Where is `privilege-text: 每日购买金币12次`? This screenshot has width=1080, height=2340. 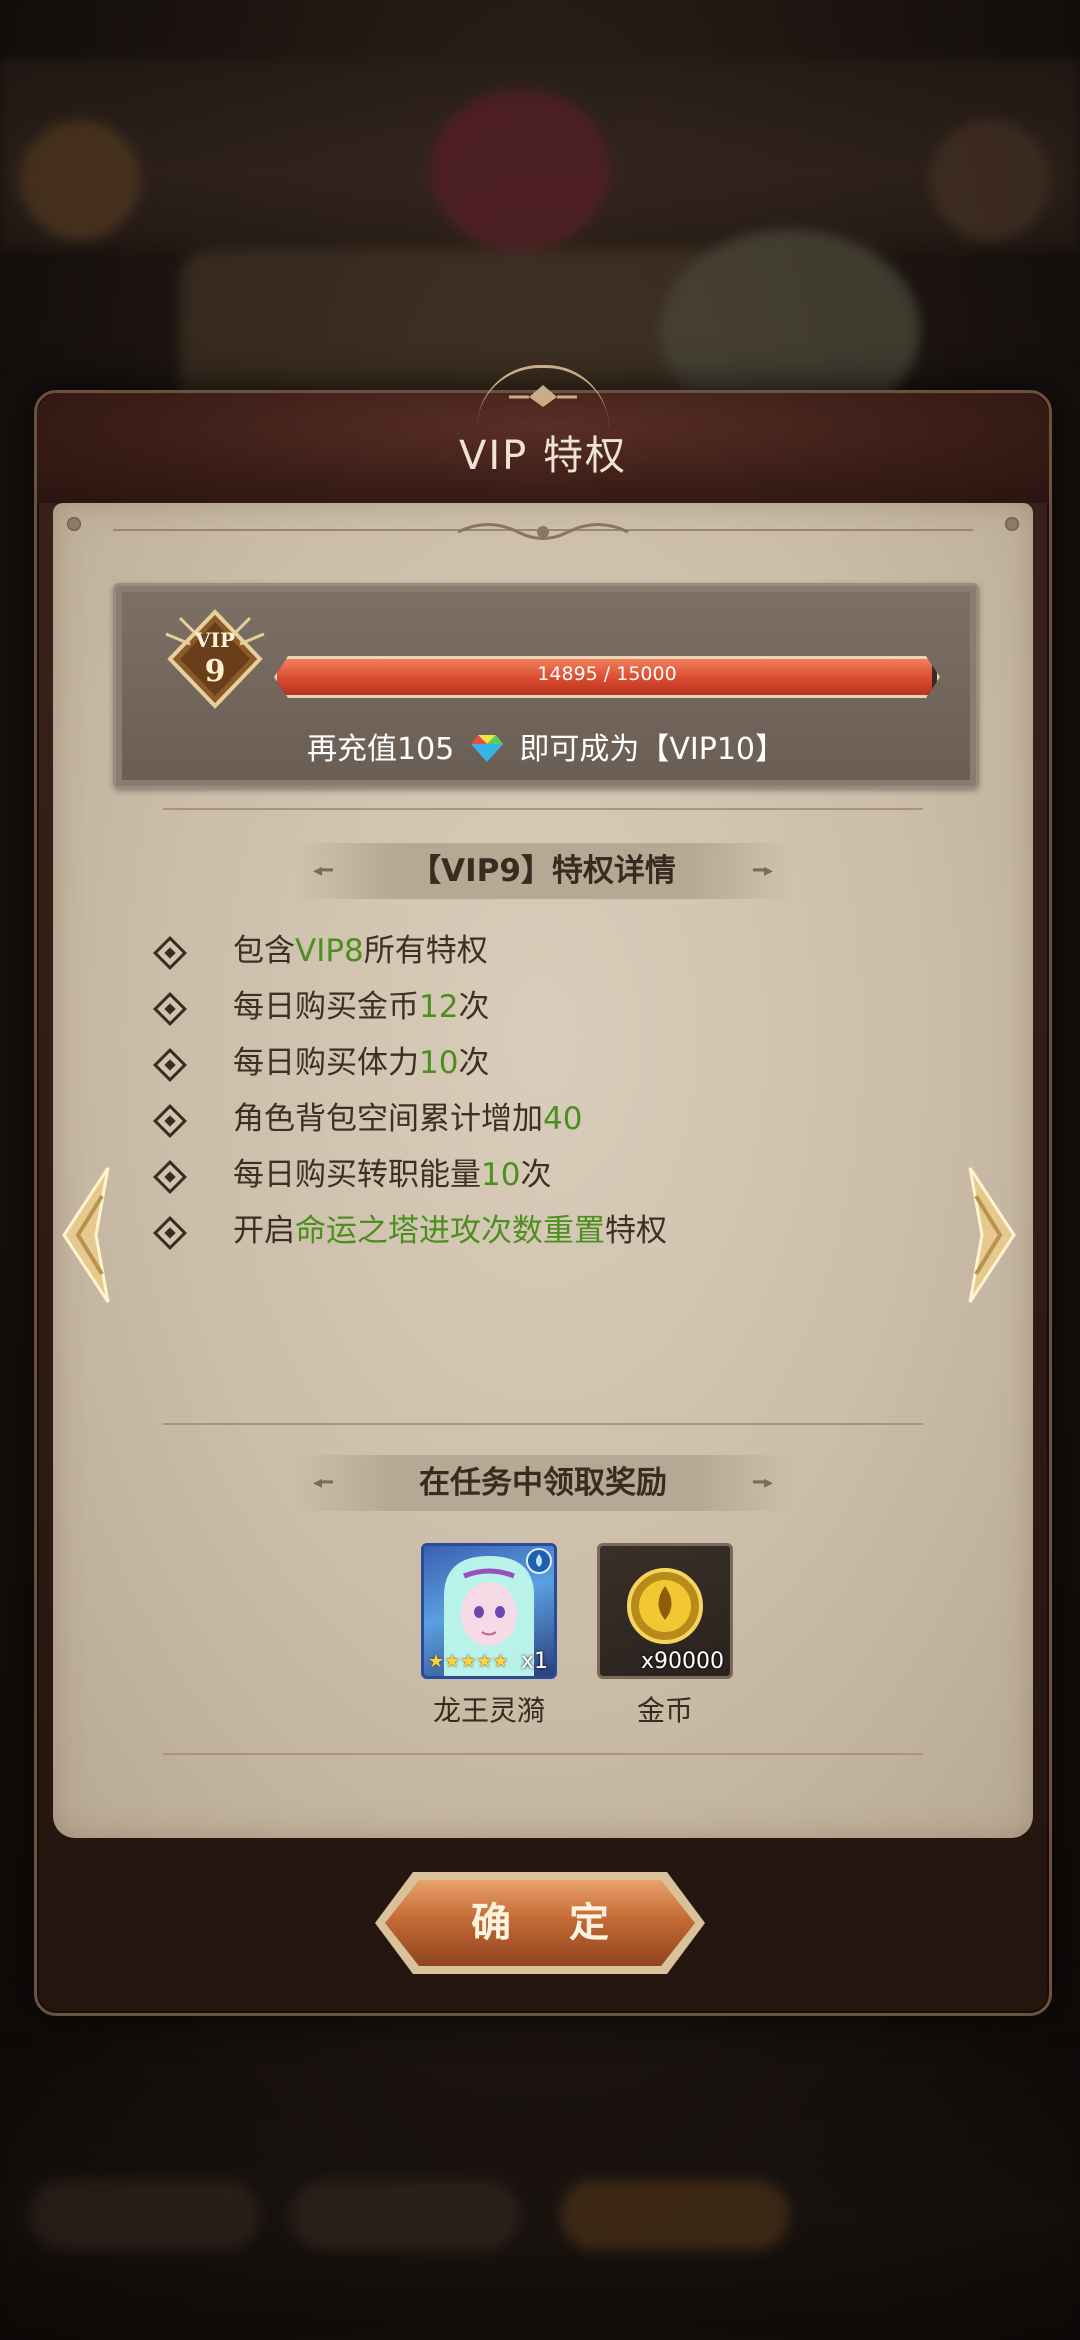 privilege-text: 每日购买金币12次 is located at coordinates (361, 1007).